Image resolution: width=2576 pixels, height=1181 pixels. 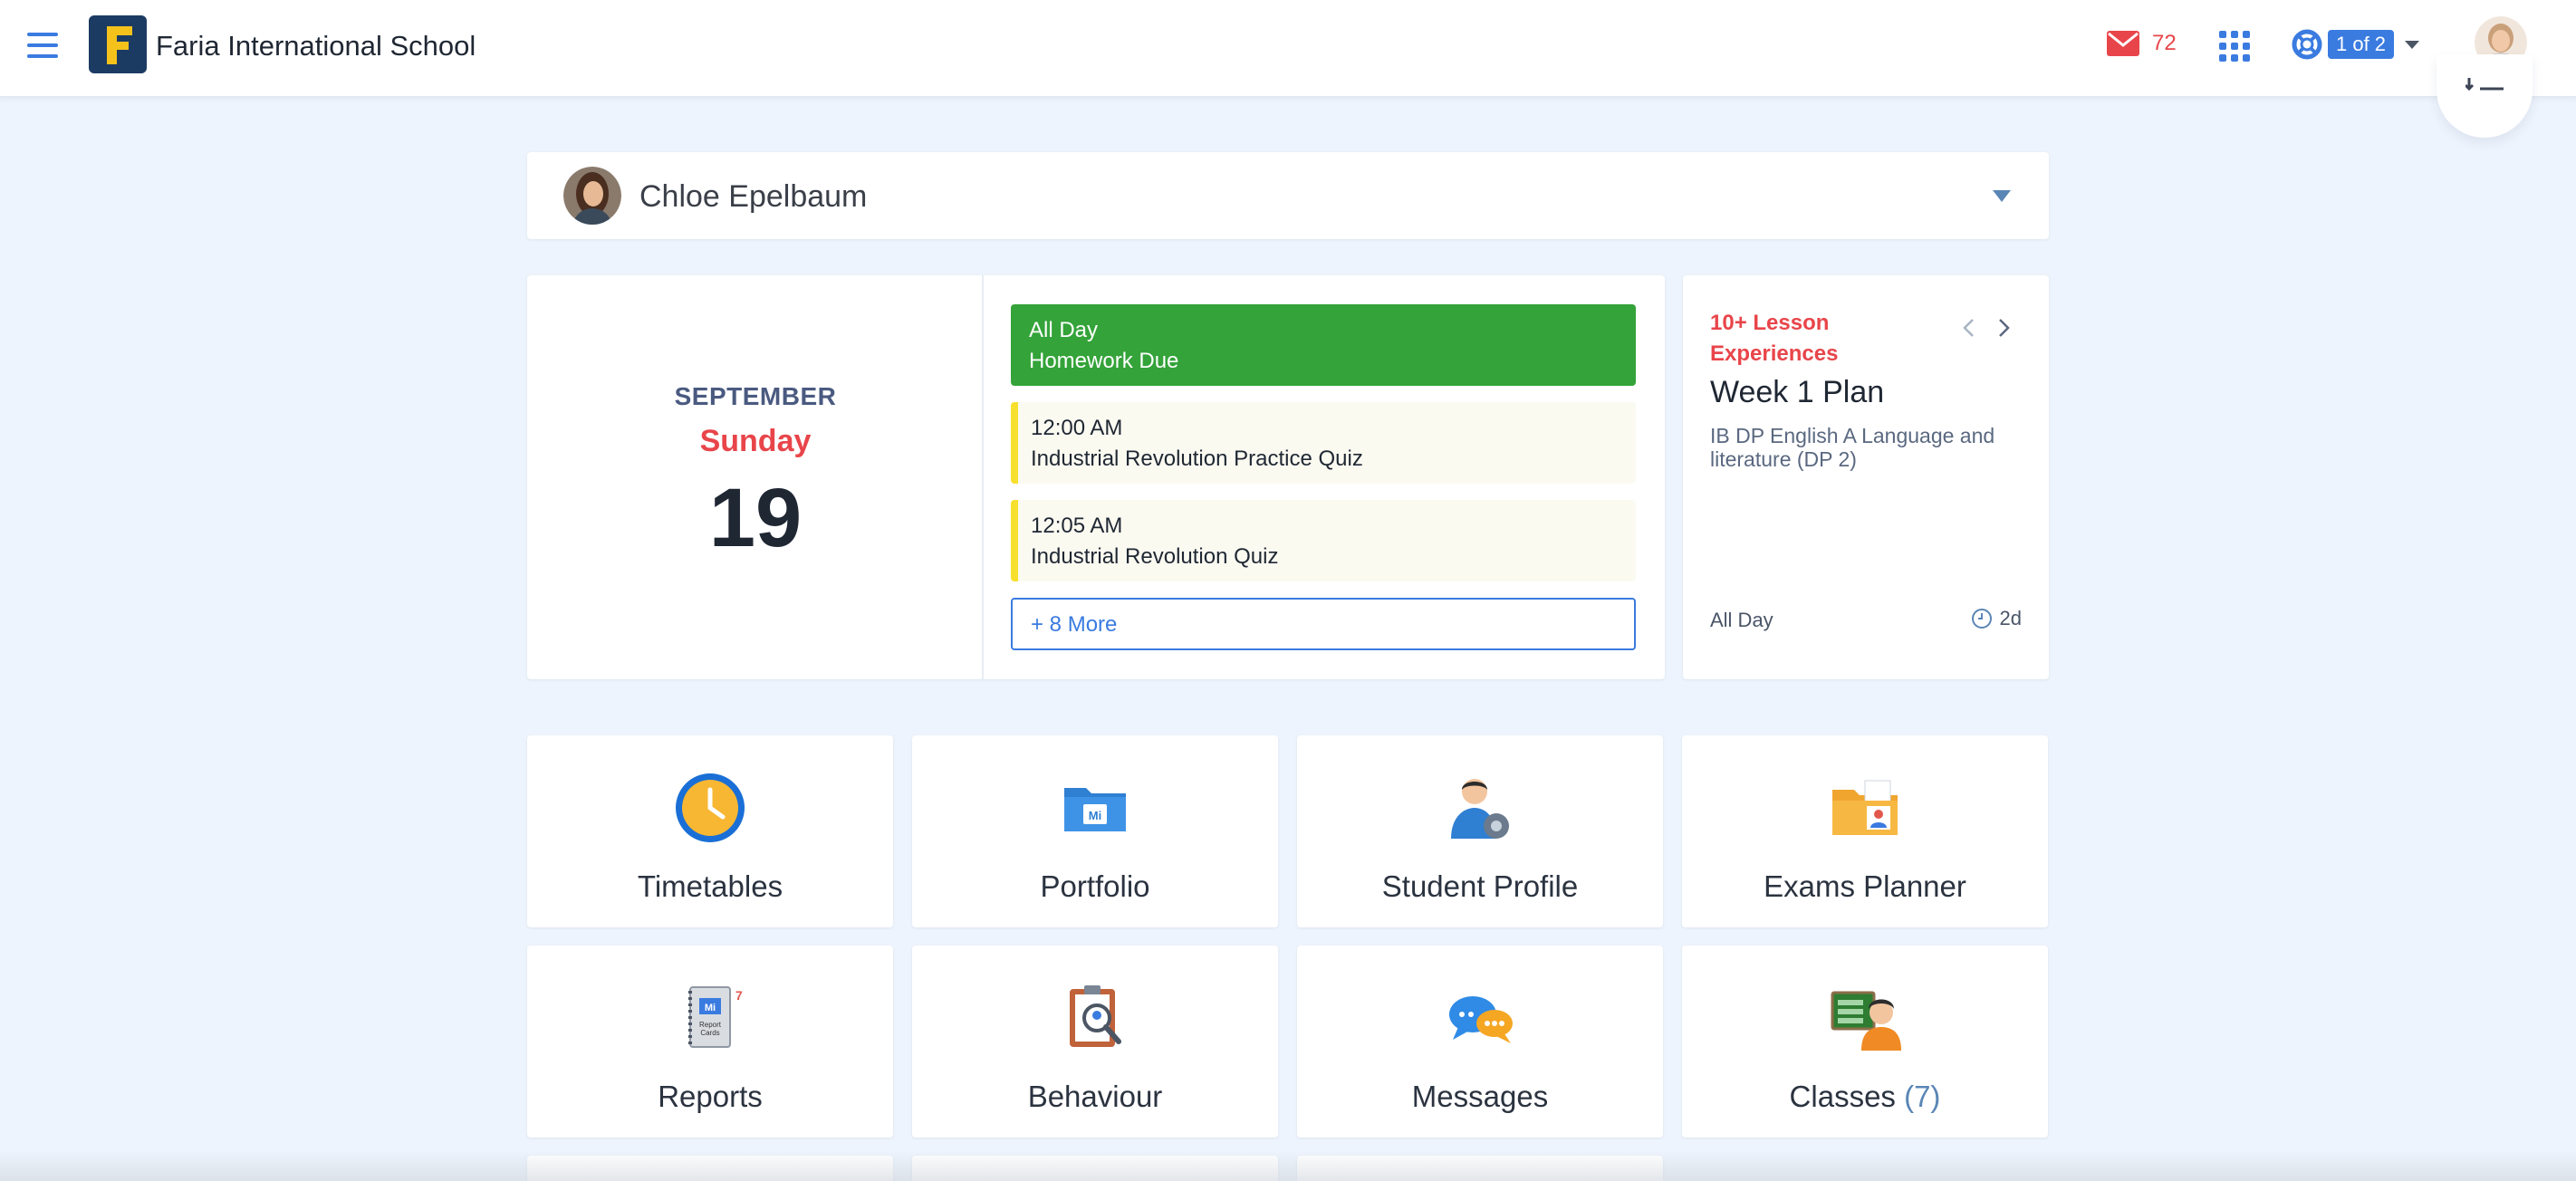 What do you see at coordinates (1323, 345) in the screenshot?
I see `event-item: All Day Homework Due` at bounding box center [1323, 345].